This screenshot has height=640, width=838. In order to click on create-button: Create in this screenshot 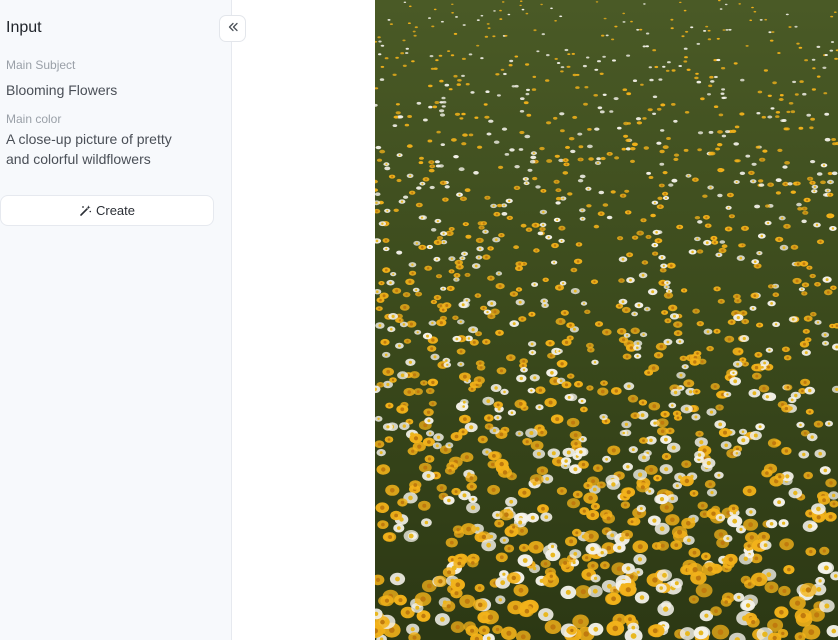, I will do `click(107, 210)`.